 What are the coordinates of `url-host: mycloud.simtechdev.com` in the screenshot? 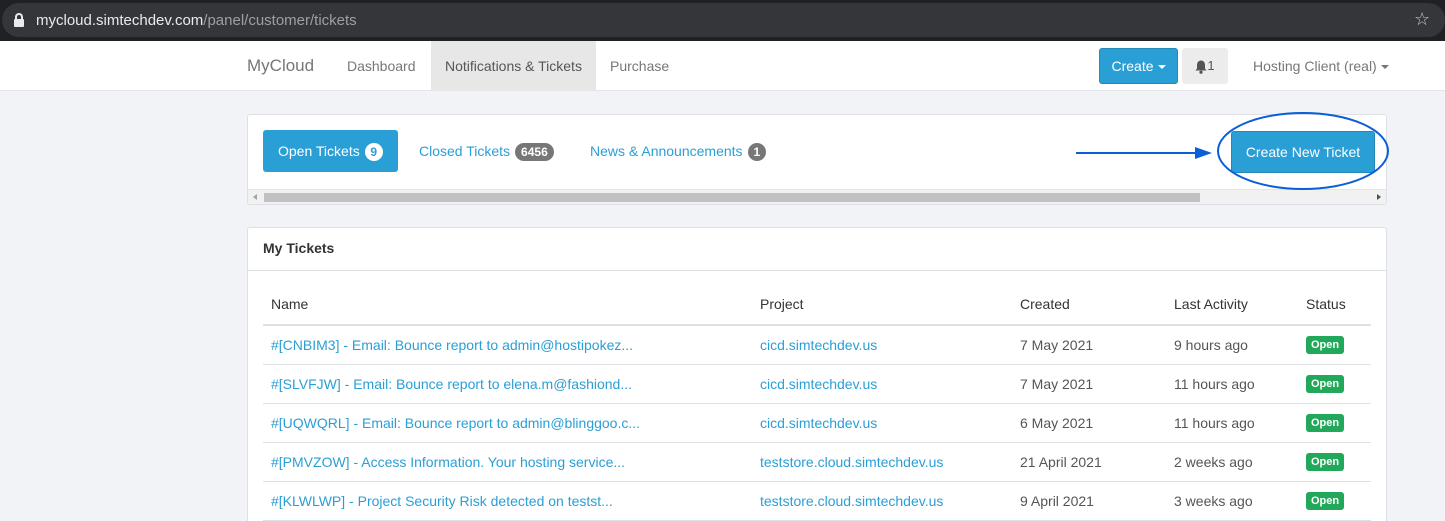 It's located at (120, 20).